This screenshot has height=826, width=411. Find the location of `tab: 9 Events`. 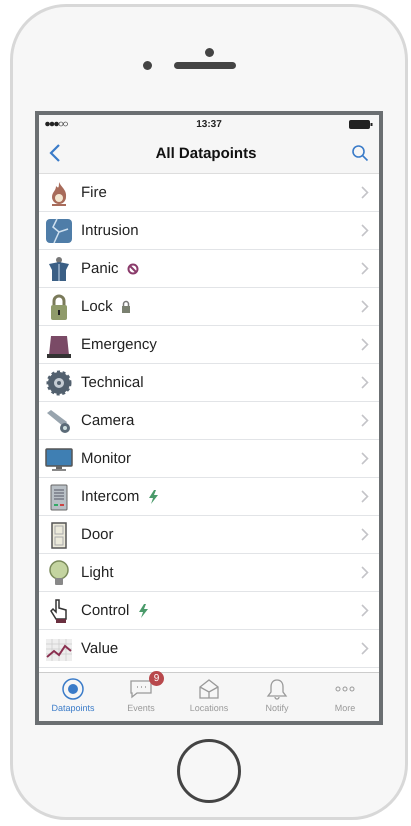

tab: 9 Events is located at coordinates (141, 697).